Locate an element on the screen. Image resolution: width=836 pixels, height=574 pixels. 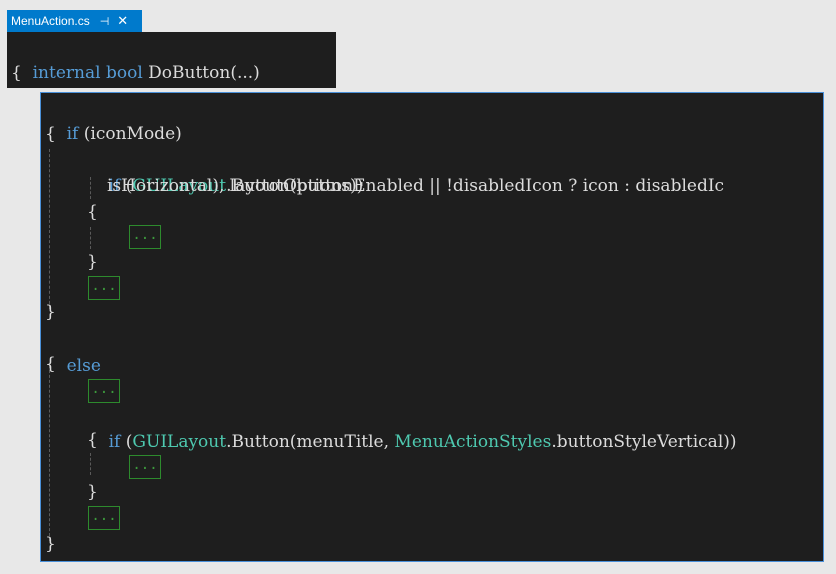
close-icon: ✕ is located at coordinates (122, 21).